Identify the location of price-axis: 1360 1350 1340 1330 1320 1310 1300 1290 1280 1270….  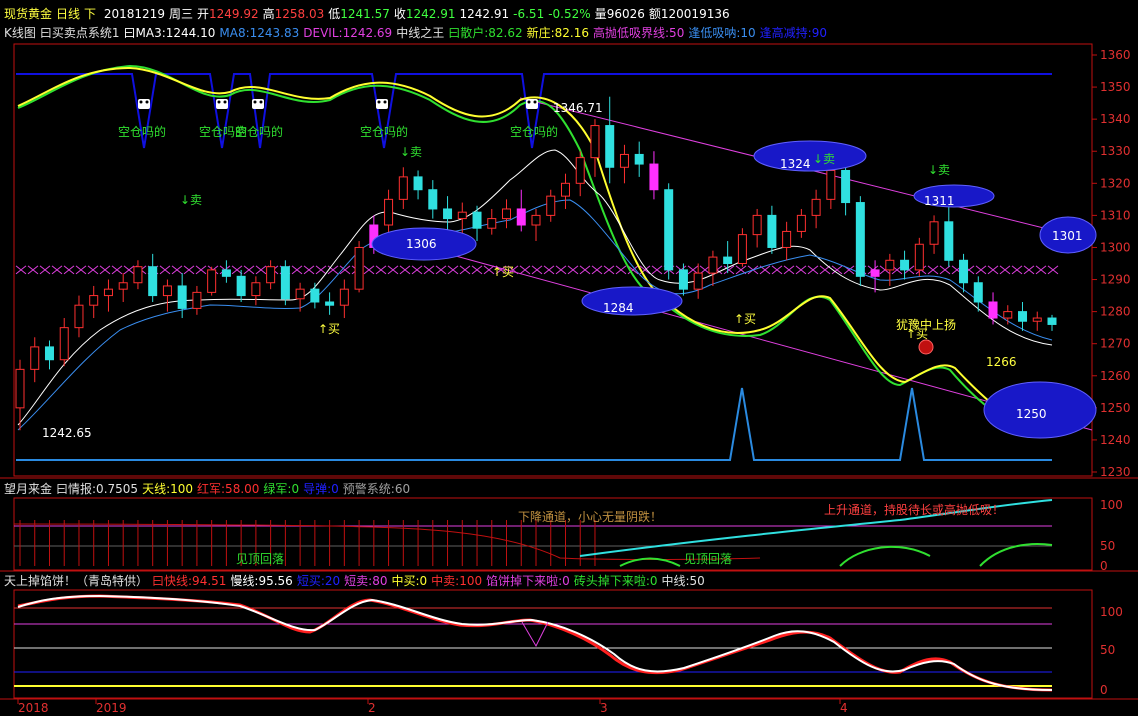
(1111, 372).